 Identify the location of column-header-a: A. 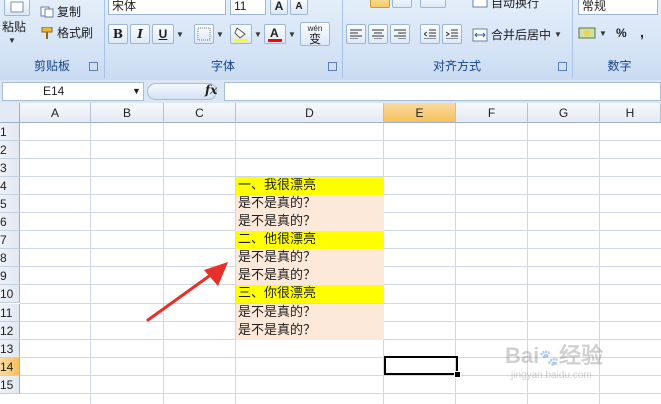
(55, 113).